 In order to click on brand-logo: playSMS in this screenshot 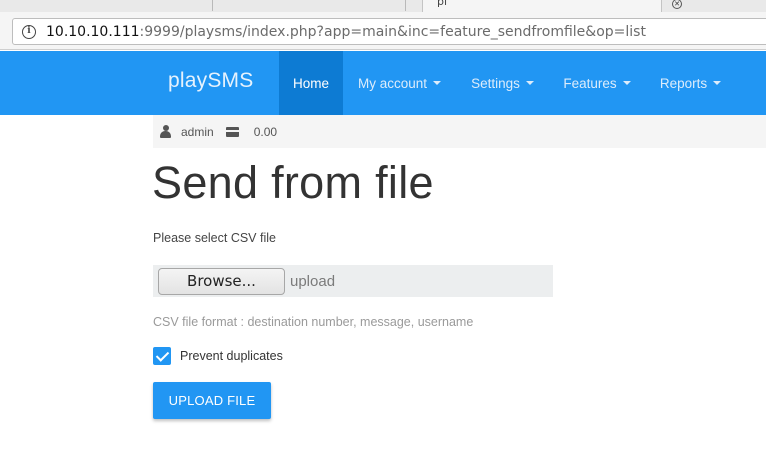, I will do `click(210, 81)`.